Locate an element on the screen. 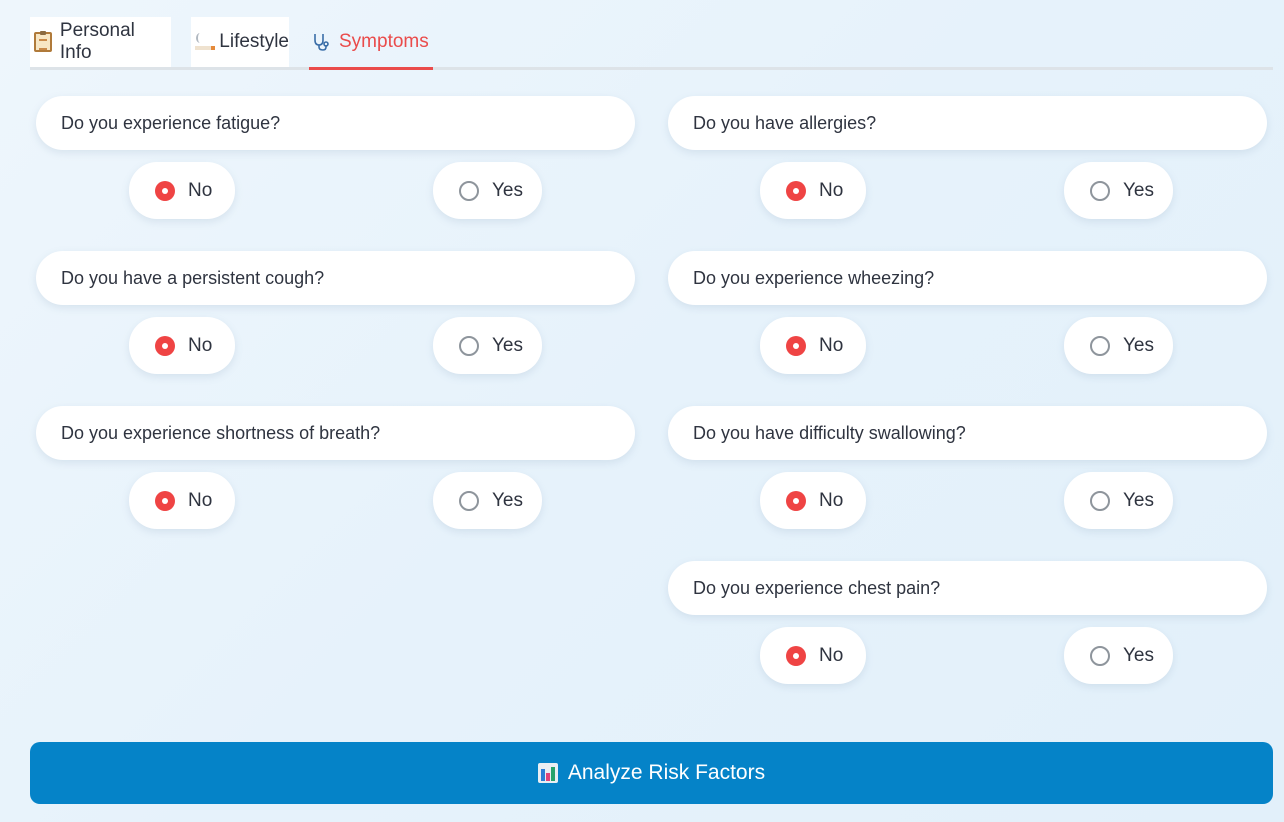  question-text: Do you experience shortness of breath? is located at coordinates (221, 432).